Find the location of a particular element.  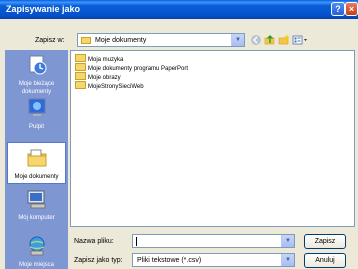

filename-input: ▼ is located at coordinates (213, 241).